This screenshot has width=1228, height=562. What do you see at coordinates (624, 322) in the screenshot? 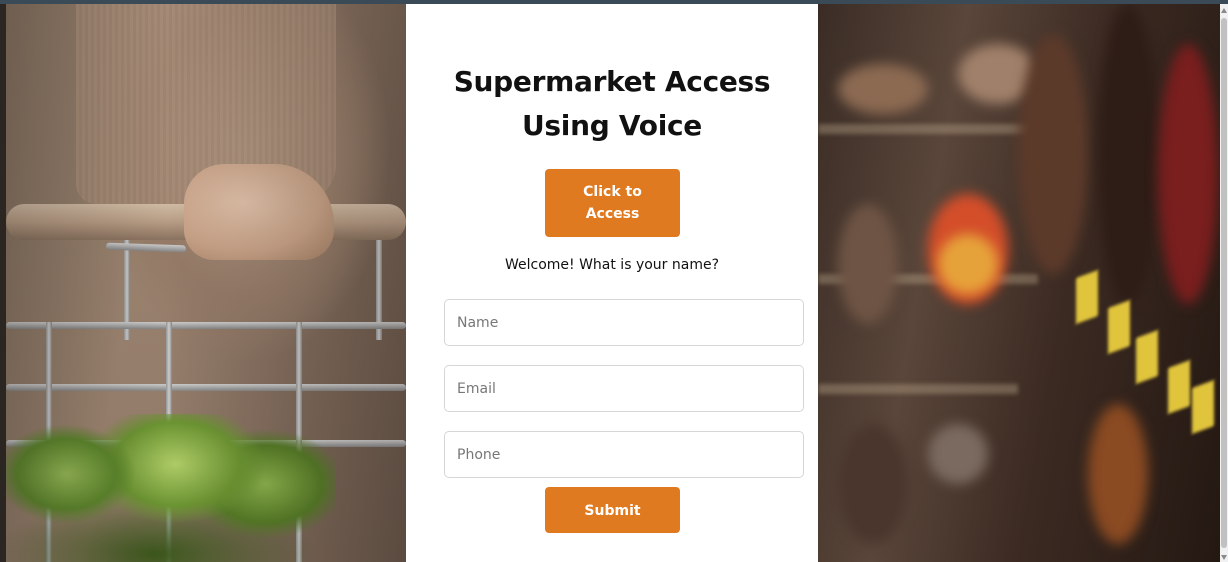
I see `name-input` at bounding box center [624, 322].